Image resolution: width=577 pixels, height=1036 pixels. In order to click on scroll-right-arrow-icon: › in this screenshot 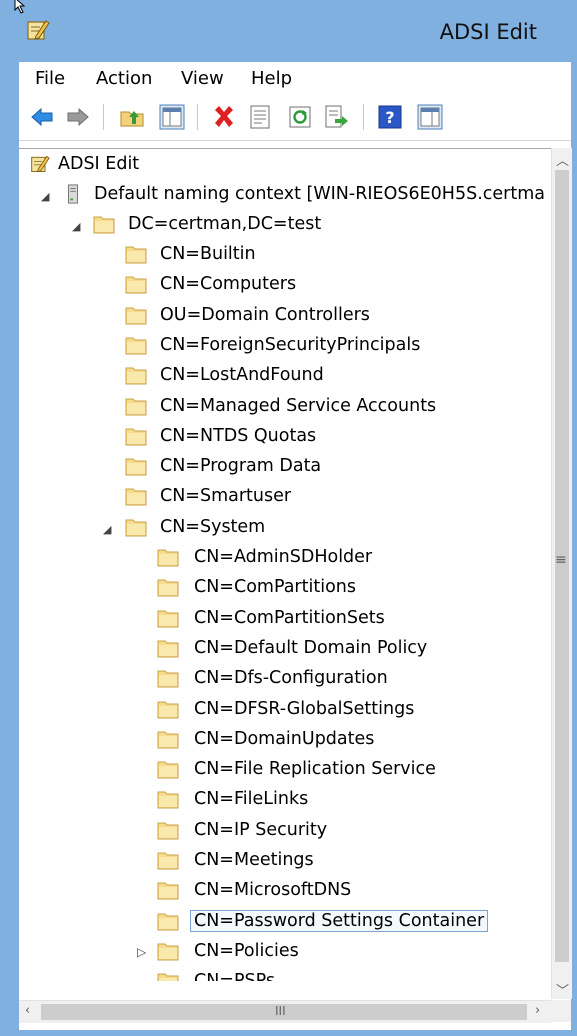, I will do `click(537, 1010)`.